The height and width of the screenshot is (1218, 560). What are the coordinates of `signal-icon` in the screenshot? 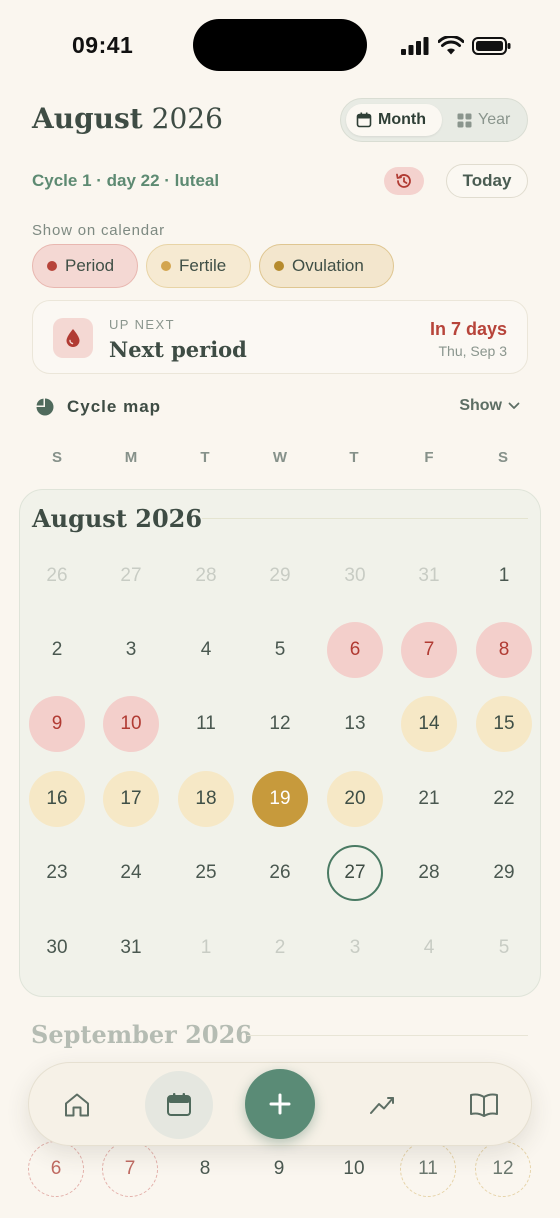 It's located at (415, 46).